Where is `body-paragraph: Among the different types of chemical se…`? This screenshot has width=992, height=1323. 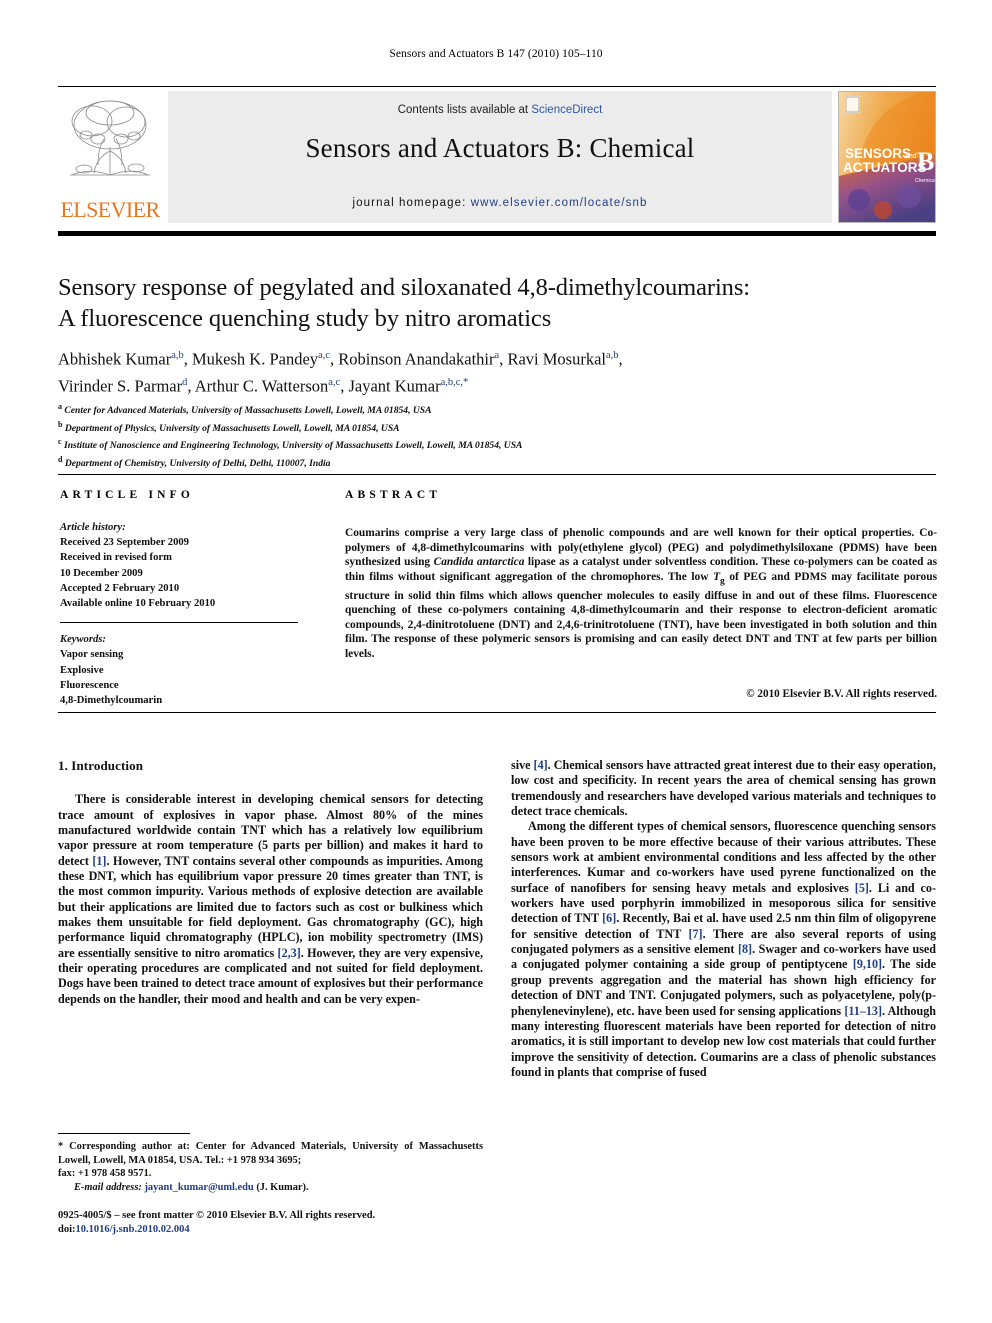 body-paragraph: Among the different types of chemical se… is located at coordinates (723, 949).